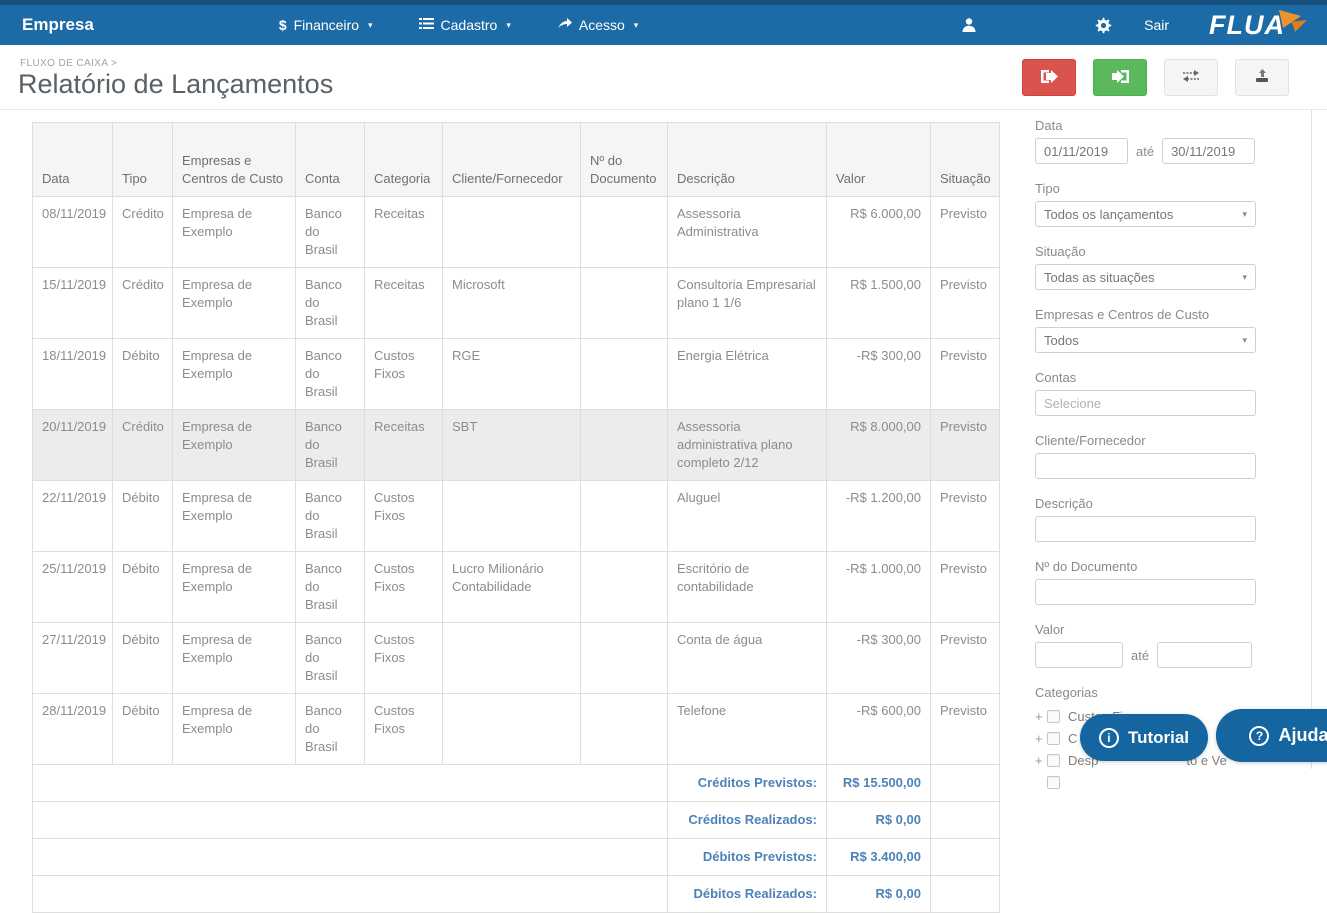 This screenshot has width=1327, height=913. What do you see at coordinates (878, 445) in the screenshot?
I see `cell-valor: R$ 8.000,00` at bounding box center [878, 445].